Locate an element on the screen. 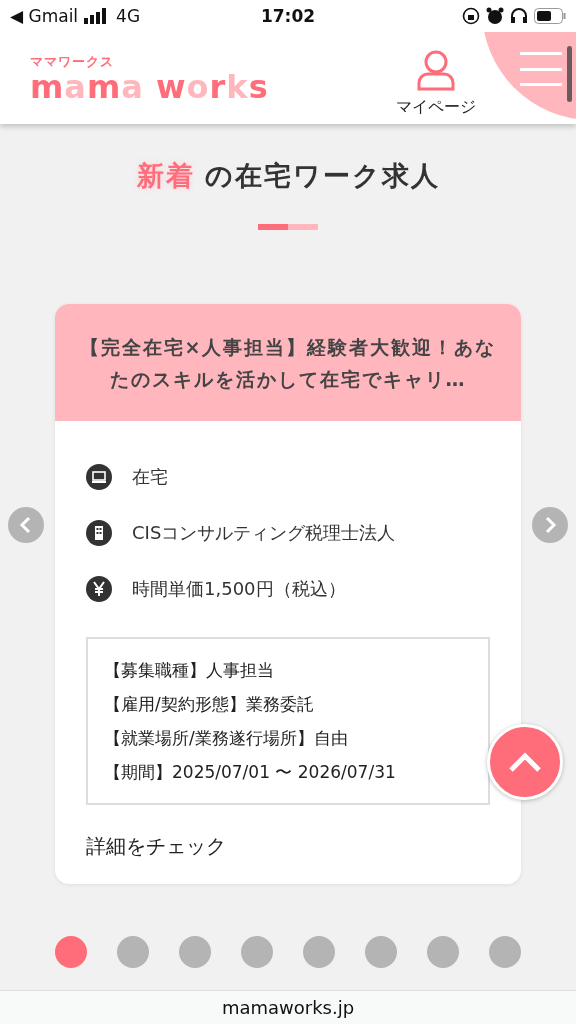 The width and height of the screenshot is (576, 1024). computer-icon is located at coordinates (99, 477).